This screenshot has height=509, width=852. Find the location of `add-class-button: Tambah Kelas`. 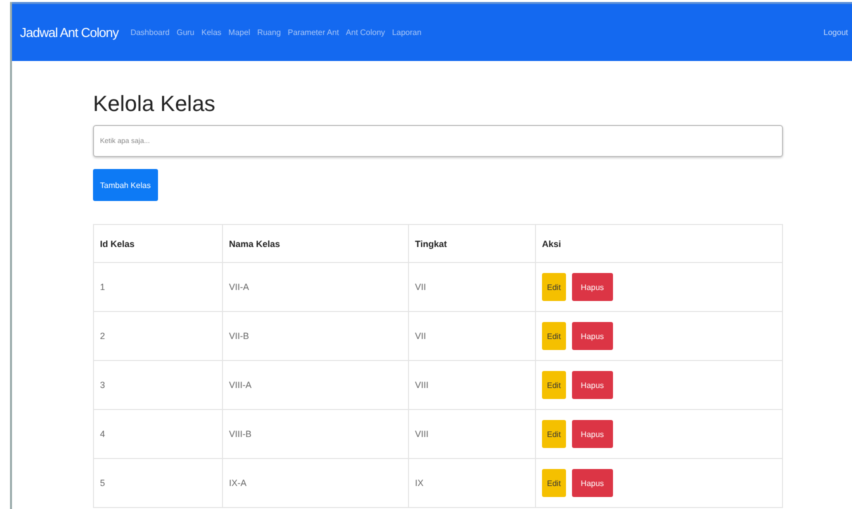

add-class-button: Tambah Kelas is located at coordinates (125, 185).